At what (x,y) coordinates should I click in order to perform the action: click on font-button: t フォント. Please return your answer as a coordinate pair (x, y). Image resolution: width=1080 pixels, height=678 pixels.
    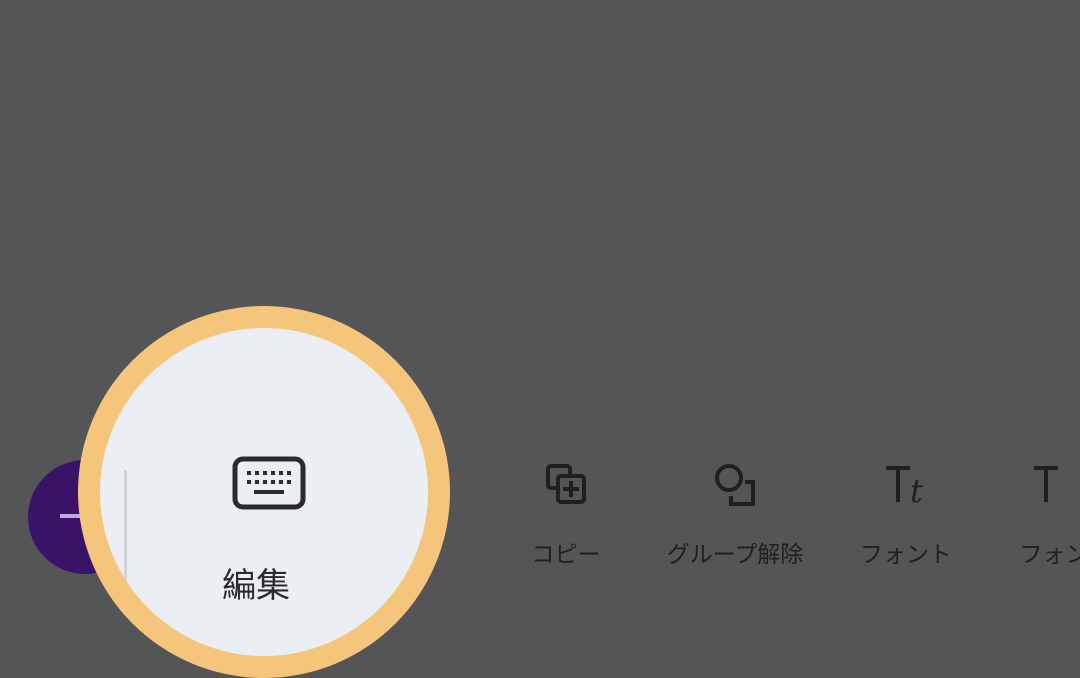
    Looking at the image, I should click on (906, 514).